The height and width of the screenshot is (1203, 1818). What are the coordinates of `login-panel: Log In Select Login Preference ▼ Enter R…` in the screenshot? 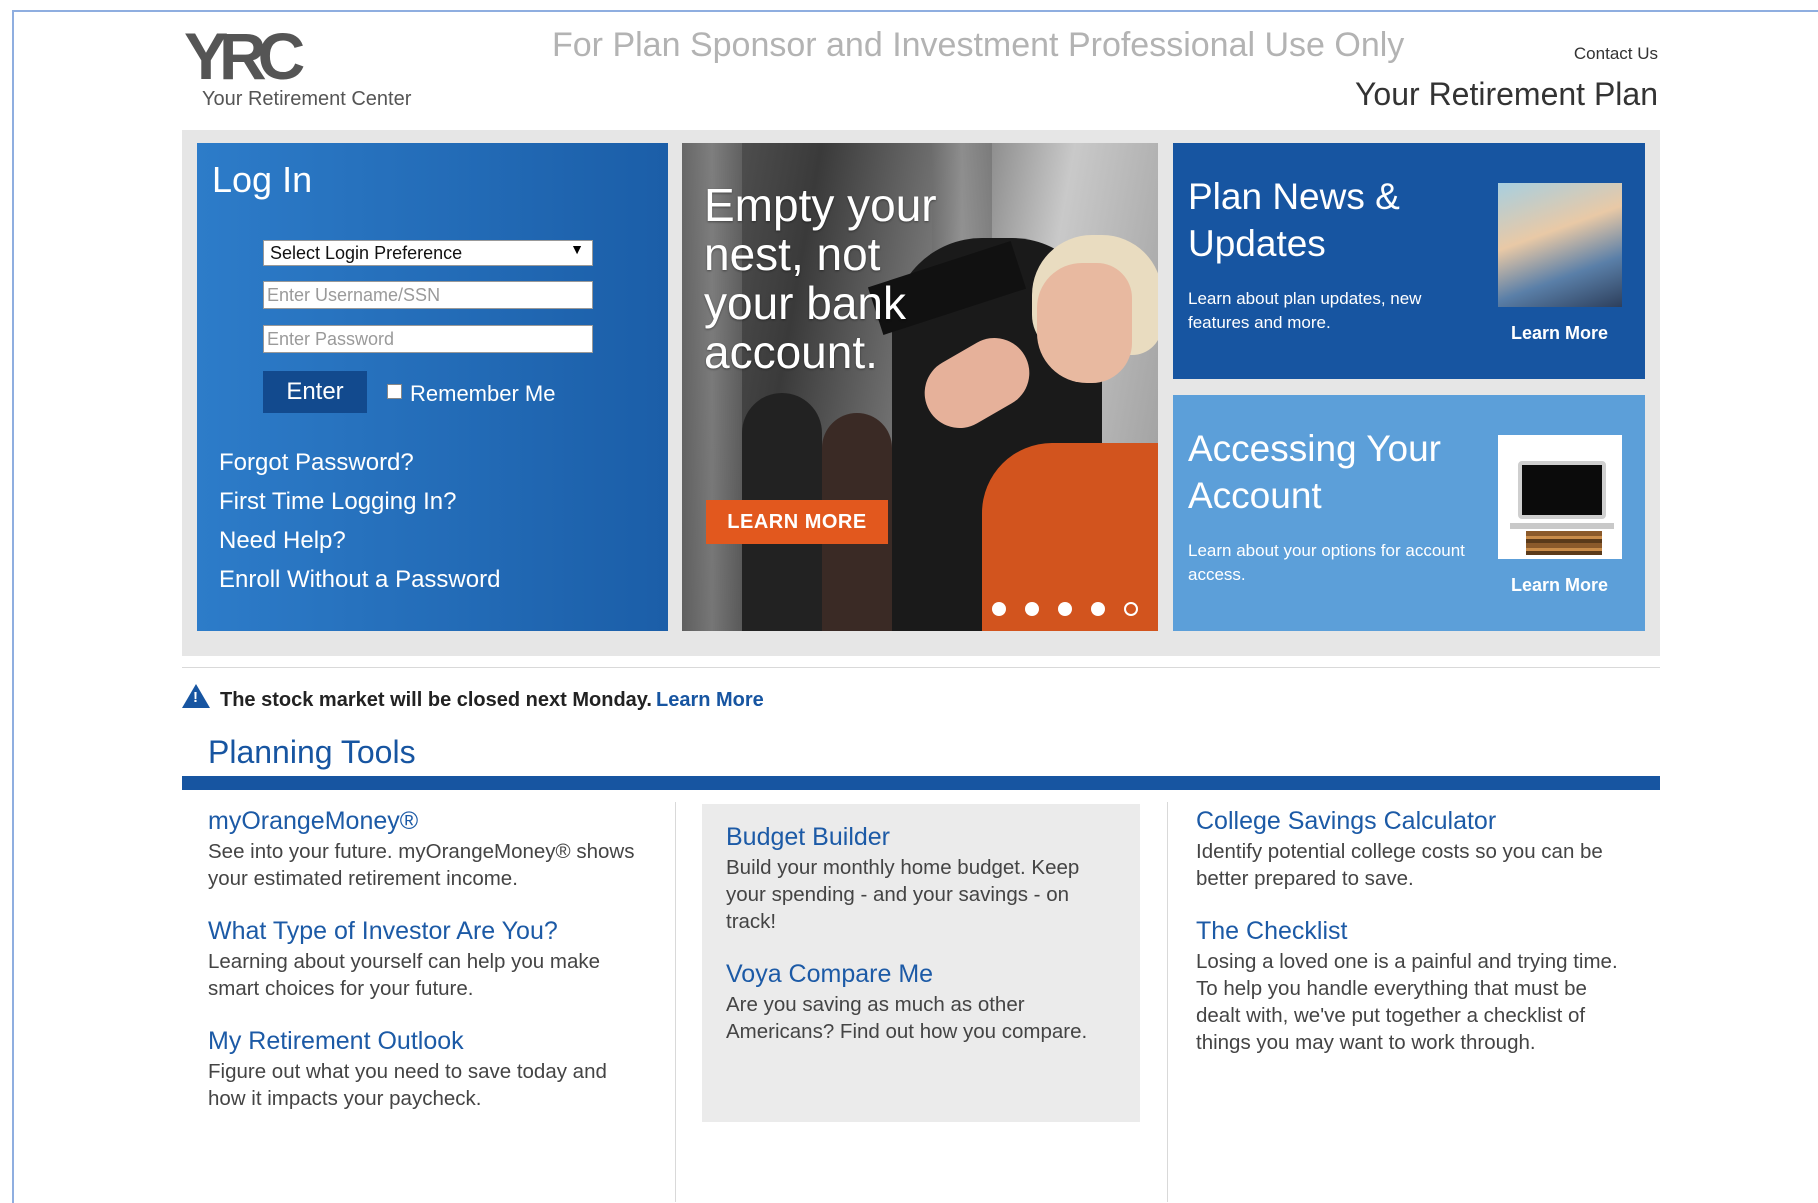 It's located at (432, 387).